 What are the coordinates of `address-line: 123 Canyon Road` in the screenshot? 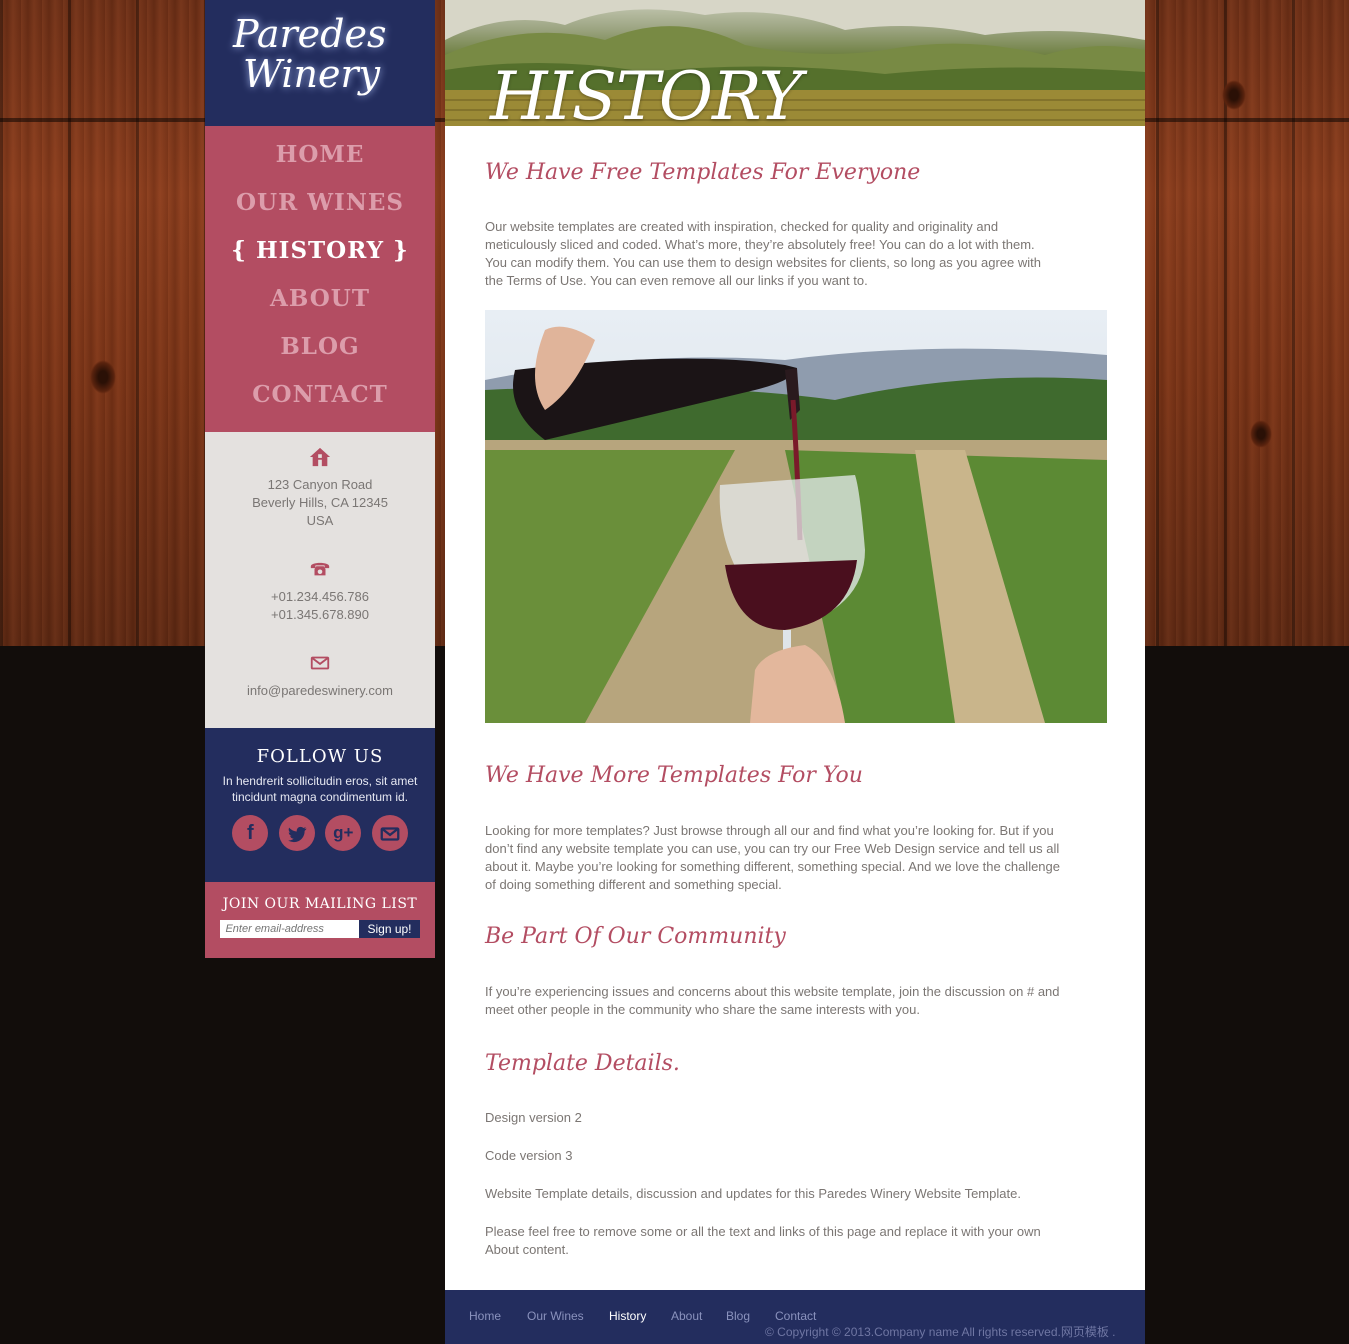 It's located at (320, 484).